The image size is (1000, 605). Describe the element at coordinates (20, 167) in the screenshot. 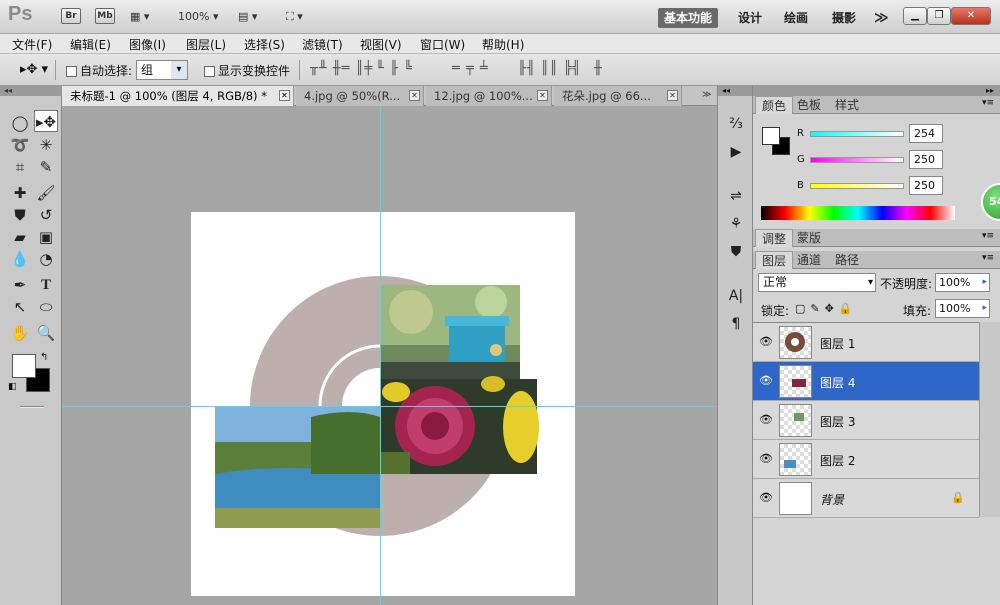

I see `crop-tool-icon: ⌗` at that location.